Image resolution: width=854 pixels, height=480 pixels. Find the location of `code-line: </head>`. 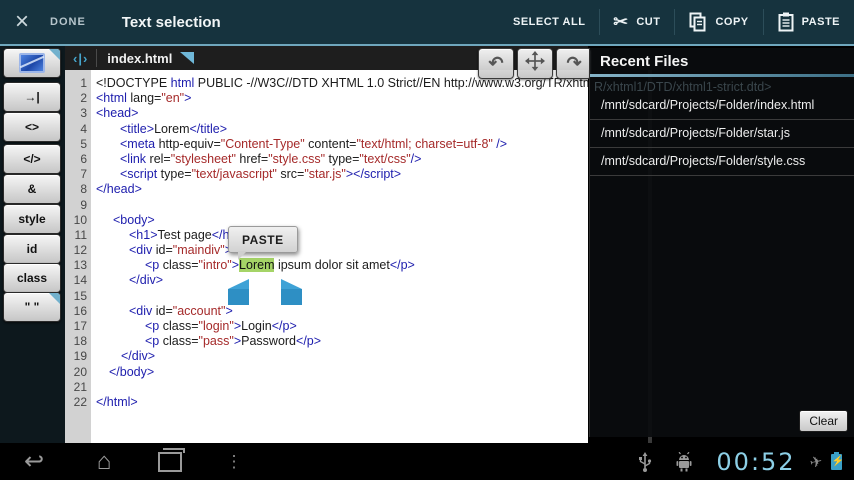

code-line: </head> is located at coordinates (119, 189).